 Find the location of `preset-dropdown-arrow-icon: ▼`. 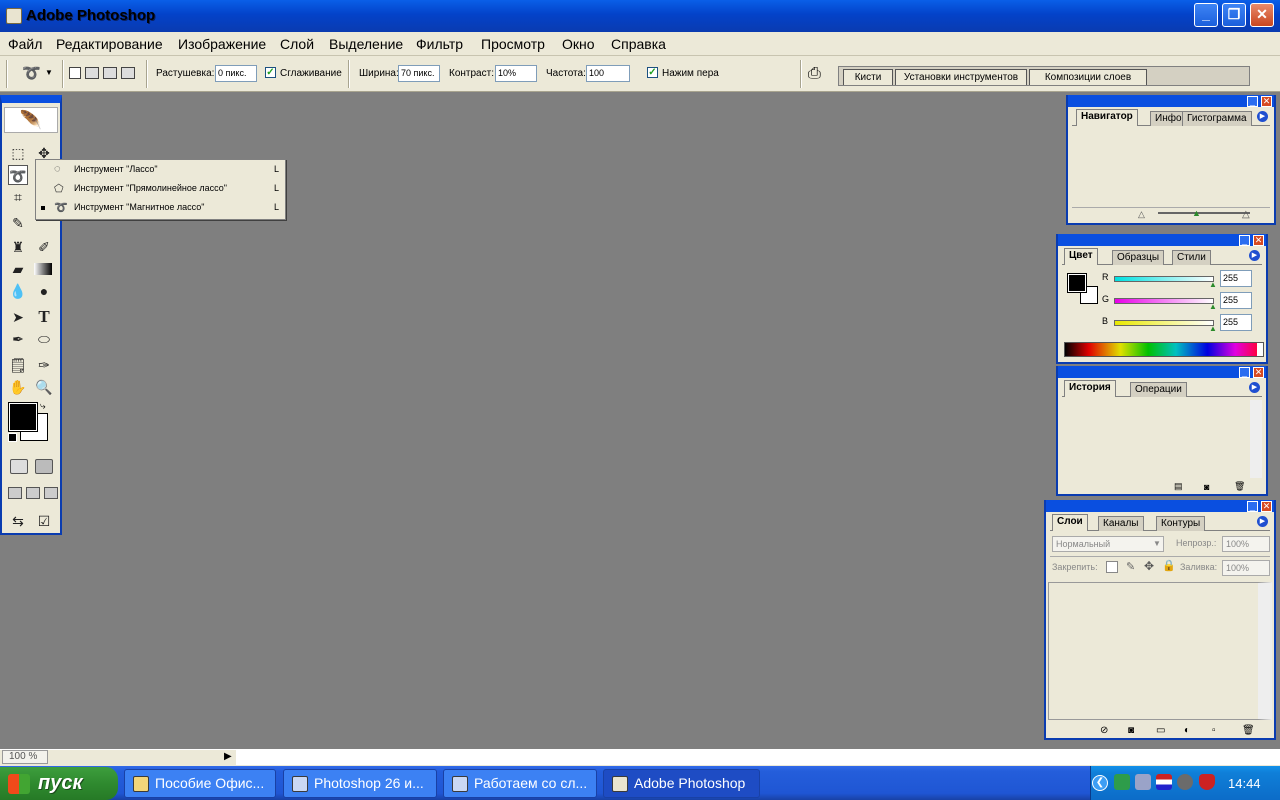

preset-dropdown-arrow-icon: ▼ is located at coordinates (49, 72).